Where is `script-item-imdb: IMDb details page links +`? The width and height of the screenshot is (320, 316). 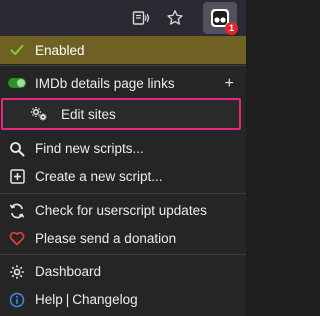
script-item-imdb: IMDb details page links + is located at coordinates (123, 83).